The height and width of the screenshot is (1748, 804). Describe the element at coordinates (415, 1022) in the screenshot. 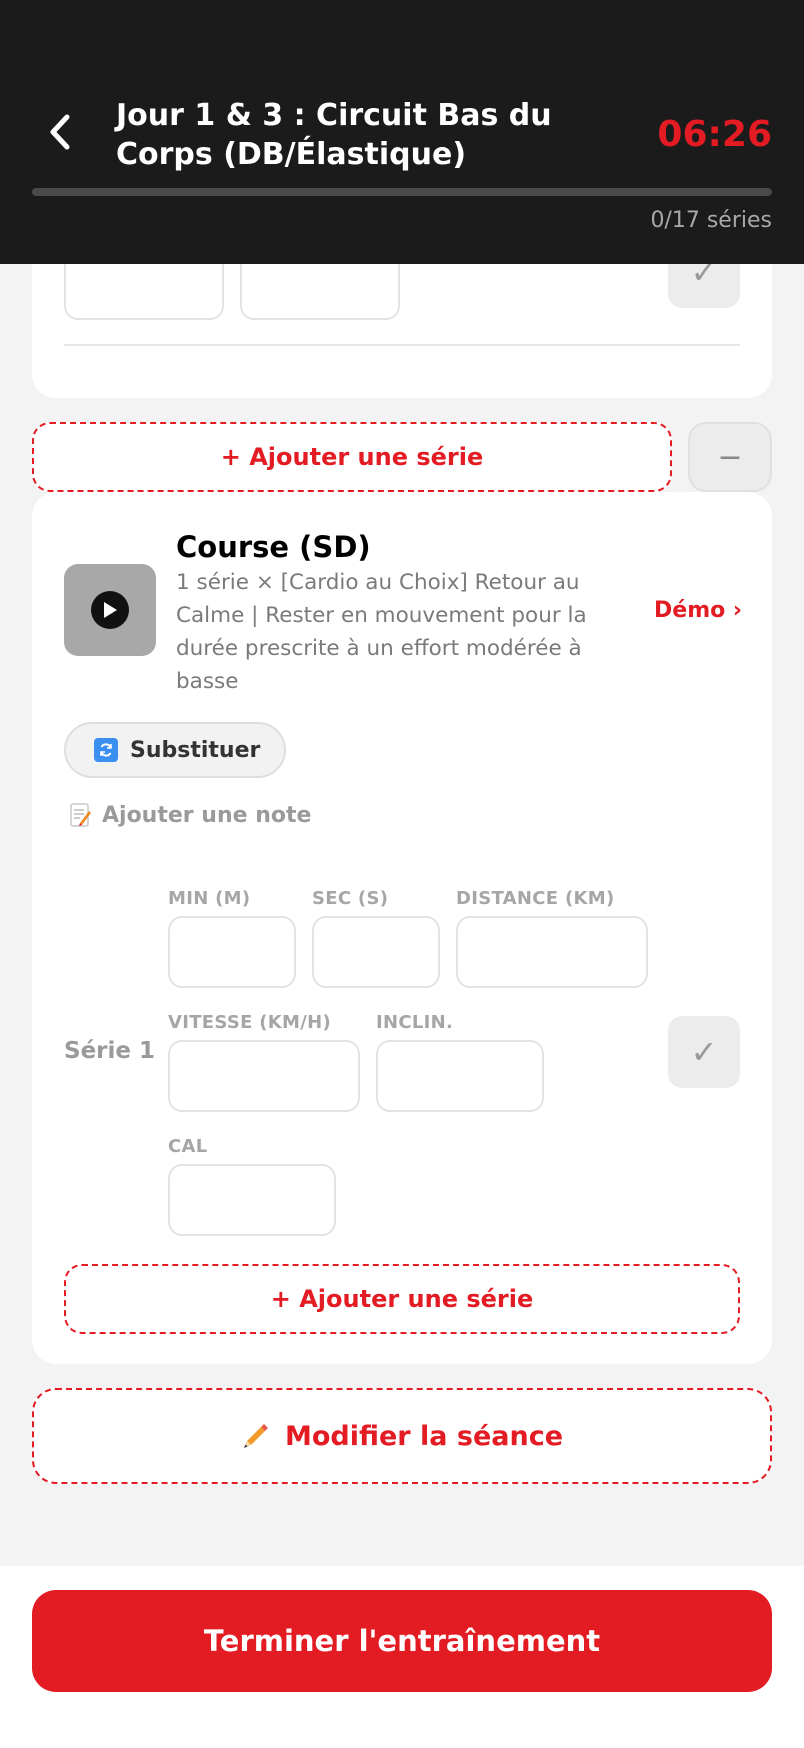

I see `incline-field-label: INCLIN.` at that location.